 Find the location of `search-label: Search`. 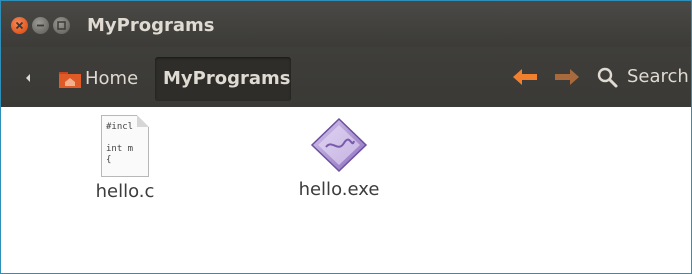

search-label: Search is located at coordinates (658, 76).